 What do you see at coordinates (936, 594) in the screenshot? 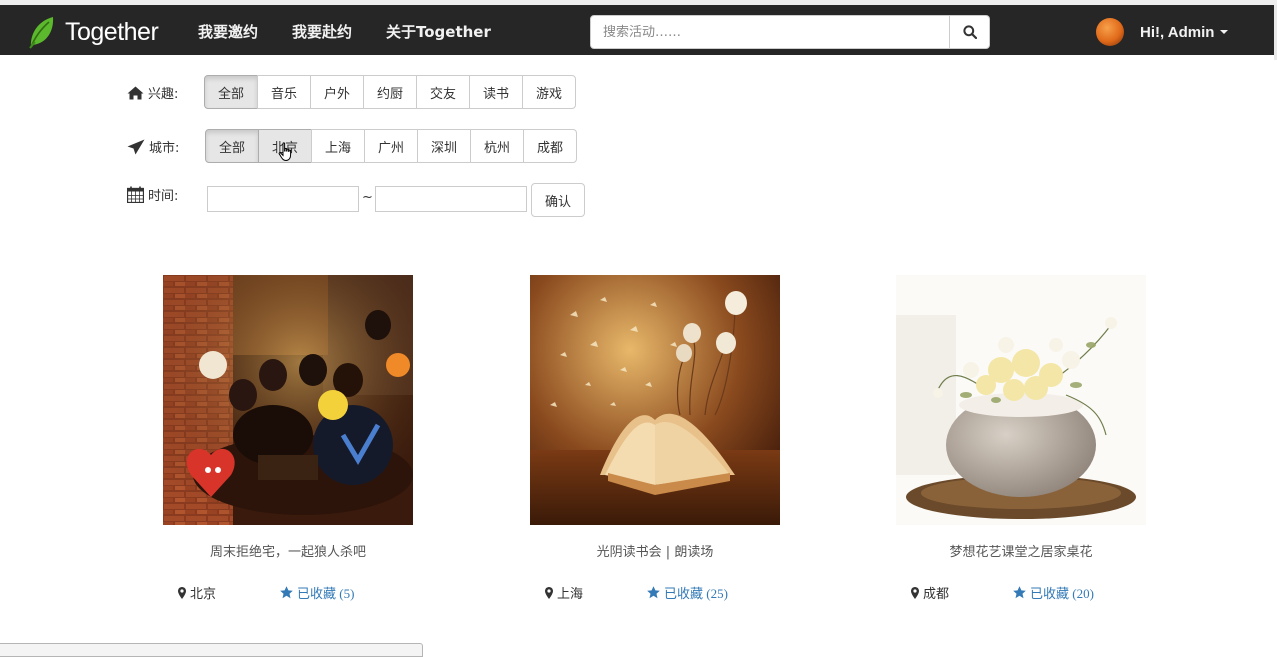
I see `activity-city: 成都` at bounding box center [936, 594].